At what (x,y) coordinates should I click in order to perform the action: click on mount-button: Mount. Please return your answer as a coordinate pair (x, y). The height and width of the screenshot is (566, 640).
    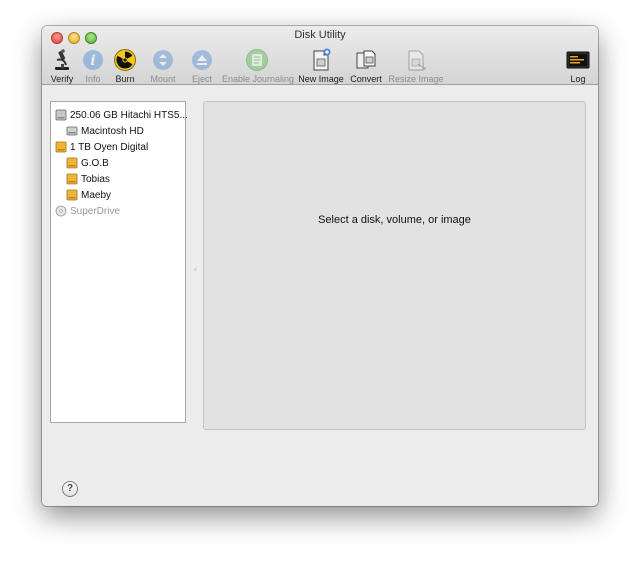
    Looking at the image, I should click on (163, 66).